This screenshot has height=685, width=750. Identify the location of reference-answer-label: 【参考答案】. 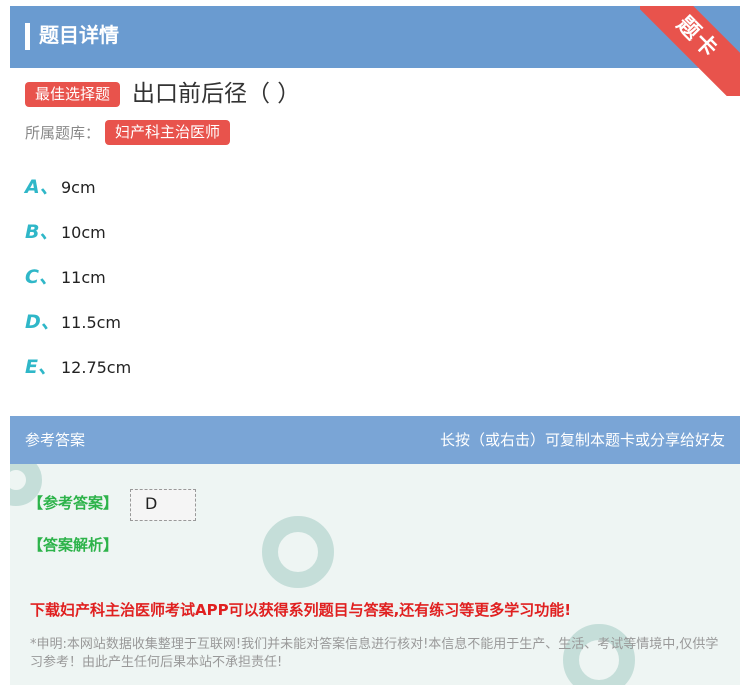
(73, 503).